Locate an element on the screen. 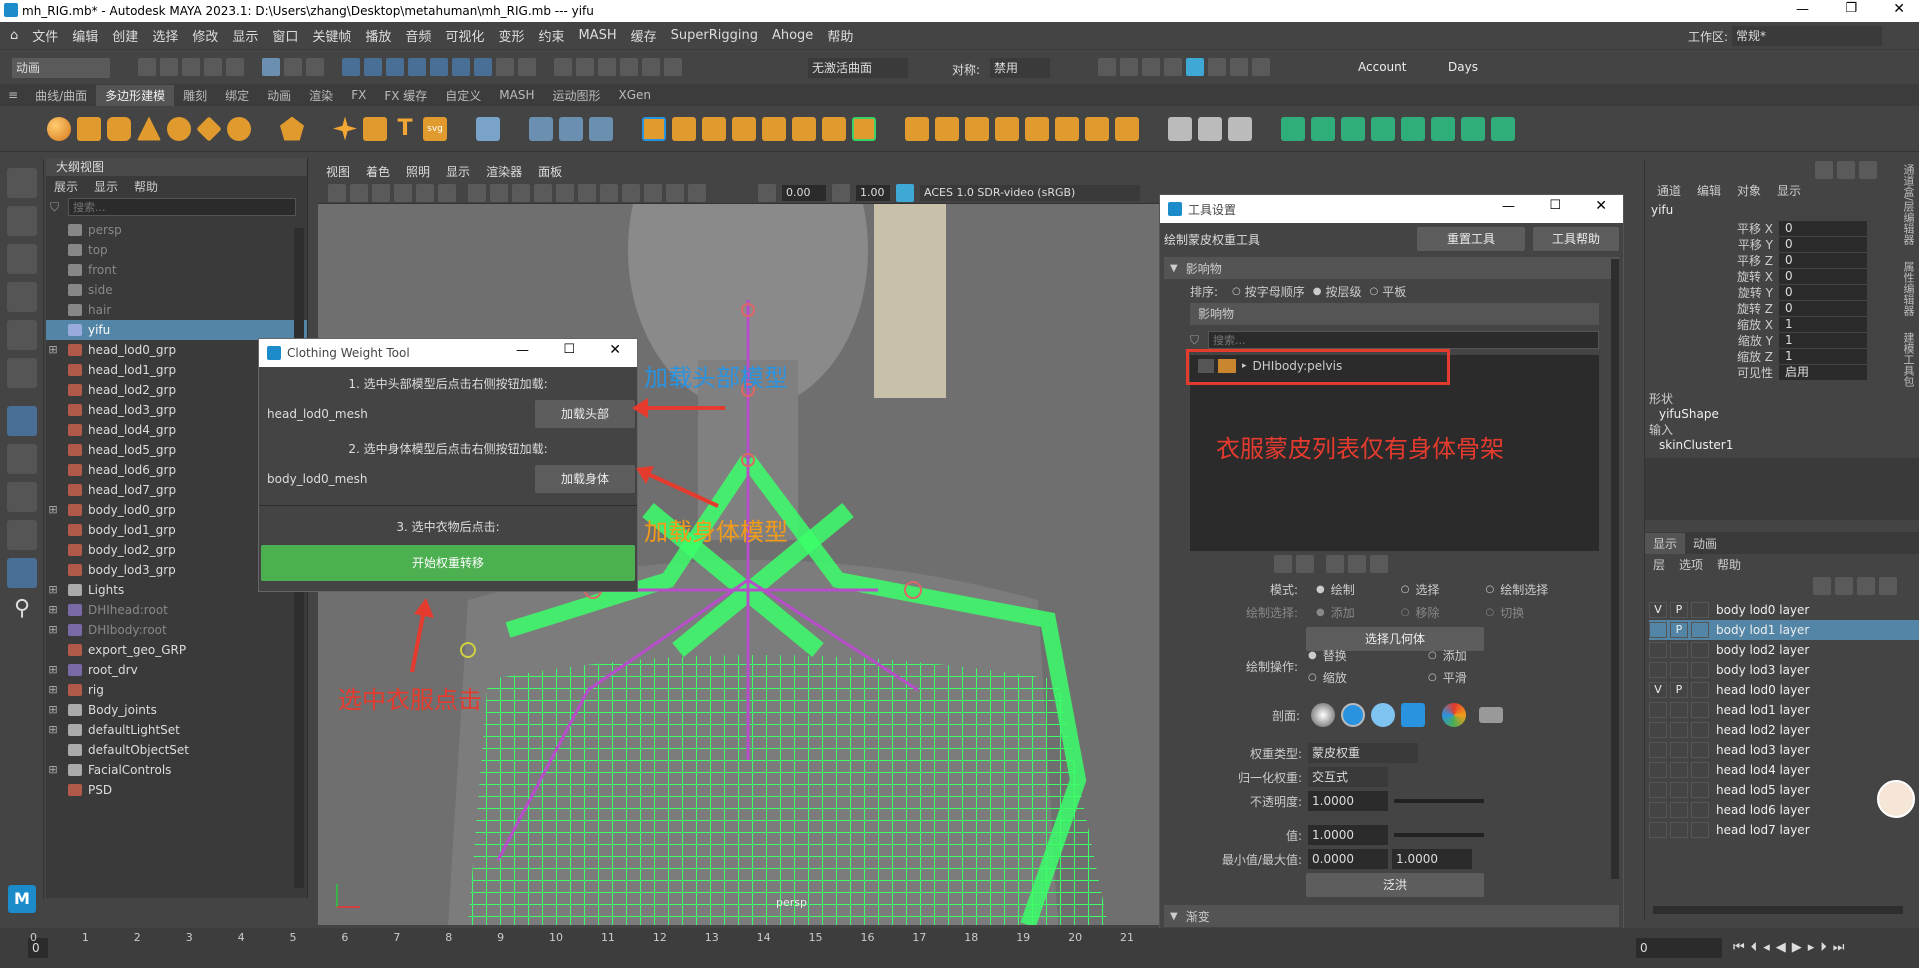  viewport-menu-item: 显示 is located at coordinates (458, 171).